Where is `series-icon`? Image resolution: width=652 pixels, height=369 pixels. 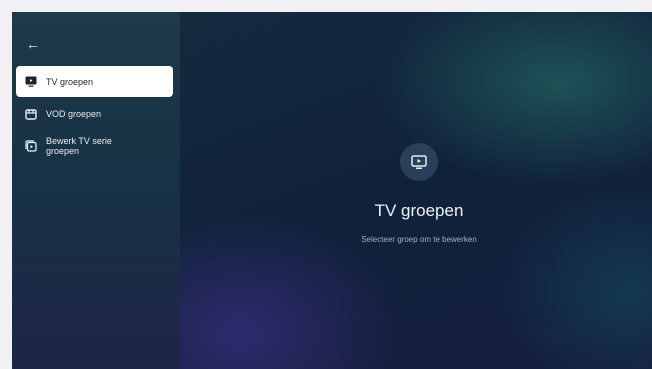 series-icon is located at coordinates (31, 146).